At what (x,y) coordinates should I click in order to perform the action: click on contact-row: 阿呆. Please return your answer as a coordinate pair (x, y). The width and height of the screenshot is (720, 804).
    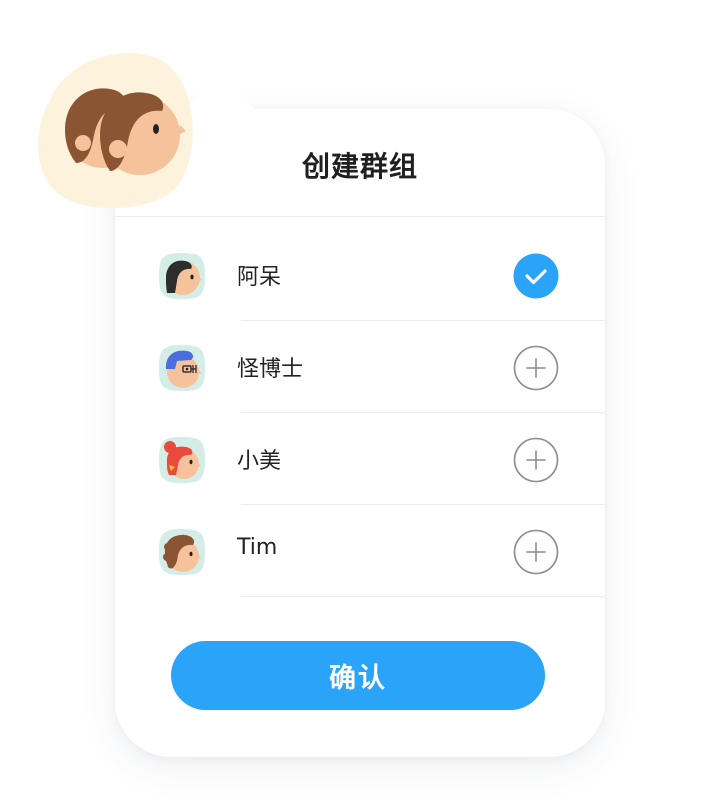
    Looking at the image, I should click on (360, 275).